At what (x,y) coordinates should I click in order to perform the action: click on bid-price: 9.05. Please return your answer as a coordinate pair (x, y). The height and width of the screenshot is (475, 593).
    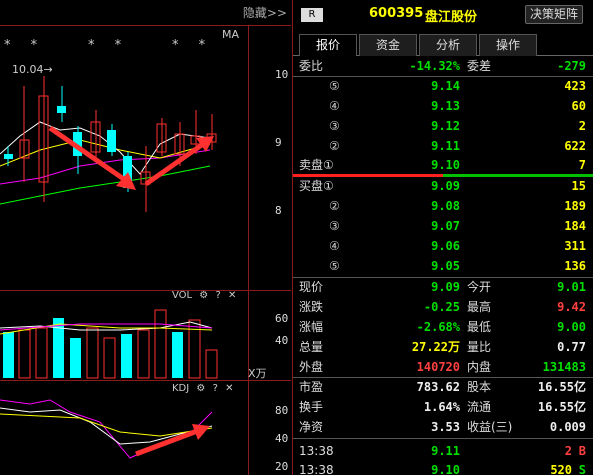
    Looking at the image, I should click on (445, 266).